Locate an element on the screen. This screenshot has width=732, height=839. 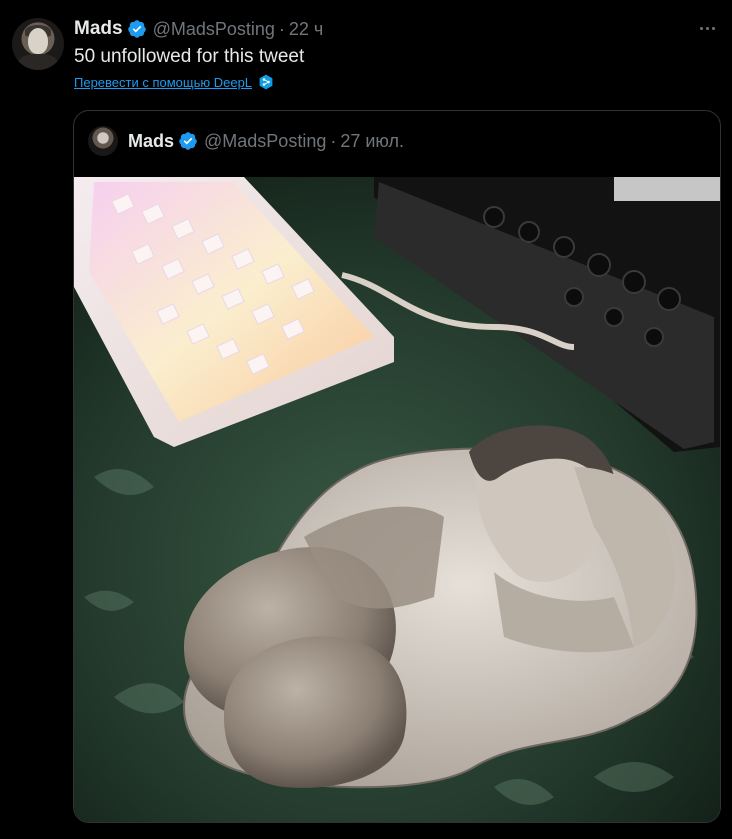
quoted-author-name: Mads is located at coordinates (151, 140).